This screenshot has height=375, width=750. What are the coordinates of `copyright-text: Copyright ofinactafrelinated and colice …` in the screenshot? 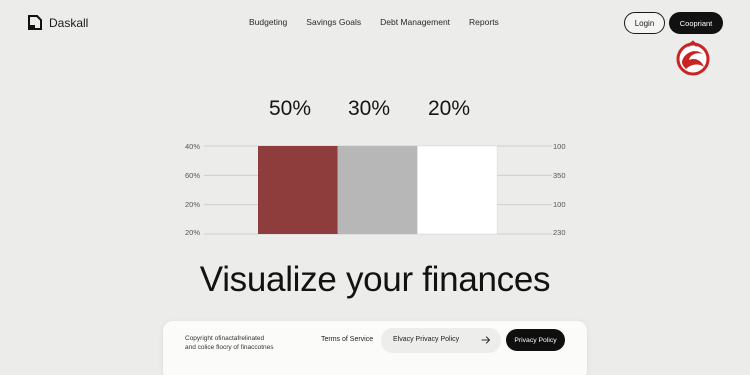 It's located at (245, 343).